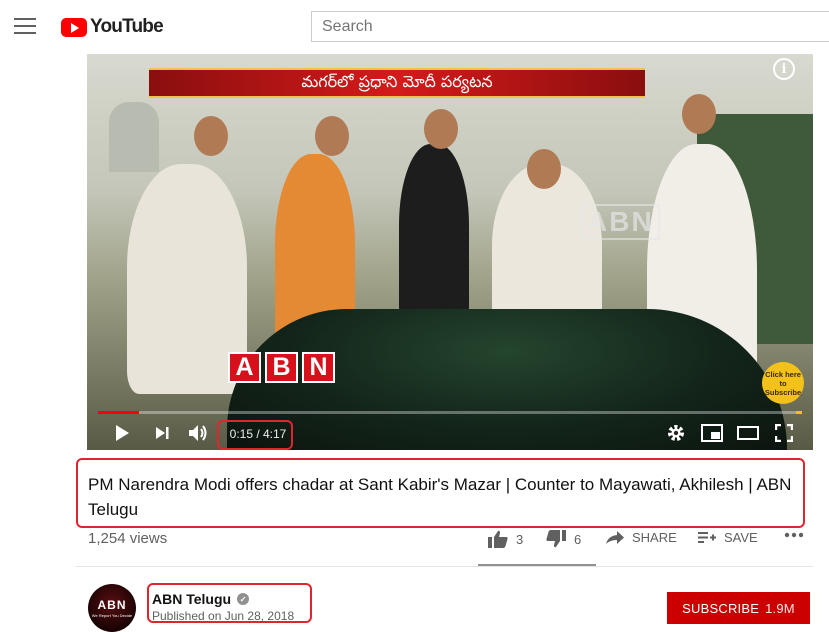 This screenshot has height=632, width=829. I want to click on abn-logo: A B N, so click(281, 367).